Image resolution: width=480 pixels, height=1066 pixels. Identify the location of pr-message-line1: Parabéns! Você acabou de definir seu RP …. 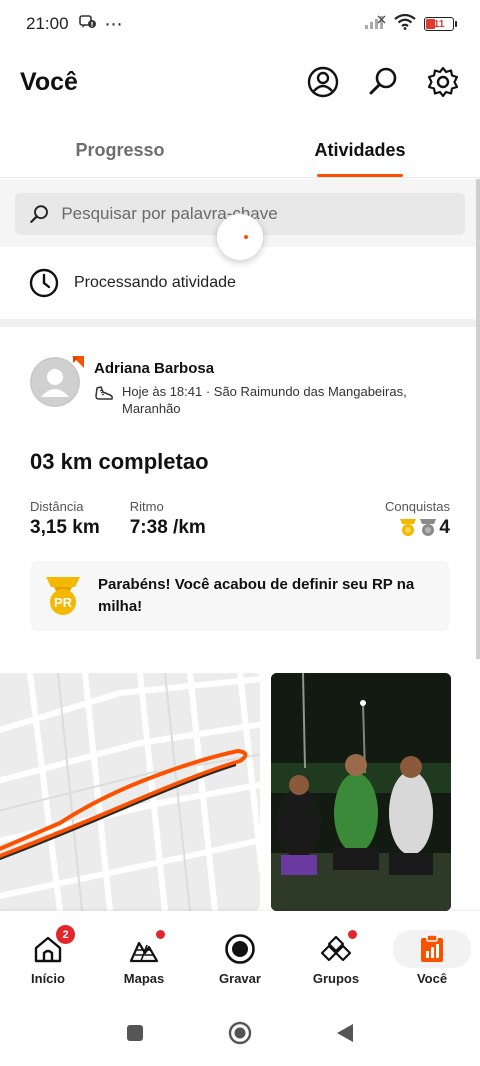
(256, 584).